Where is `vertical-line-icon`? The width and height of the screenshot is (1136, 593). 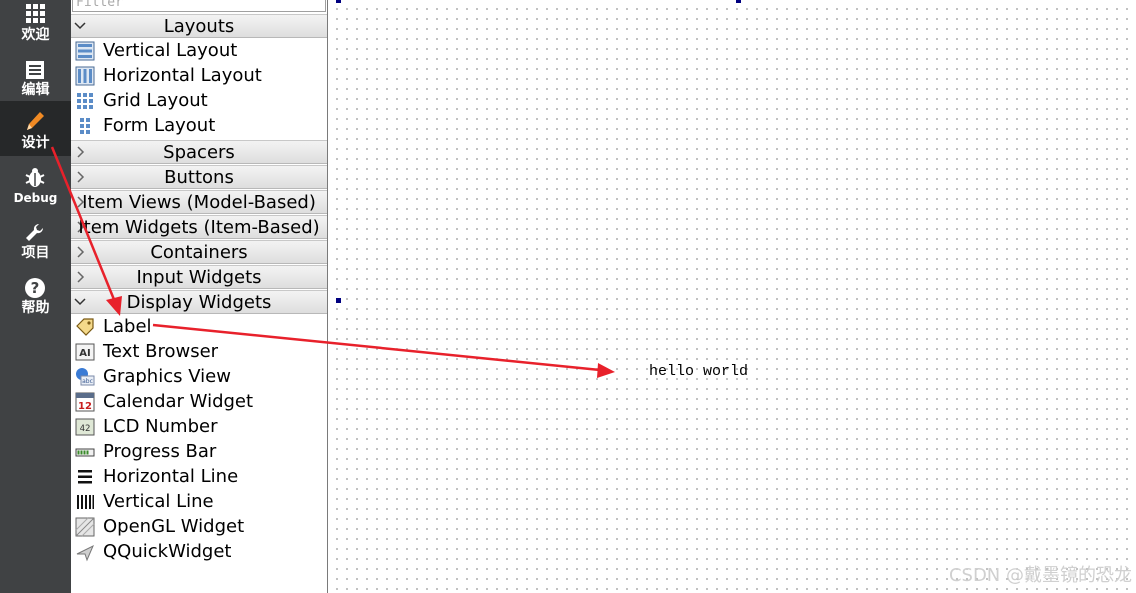
vertical-line-icon is located at coordinates (85, 502).